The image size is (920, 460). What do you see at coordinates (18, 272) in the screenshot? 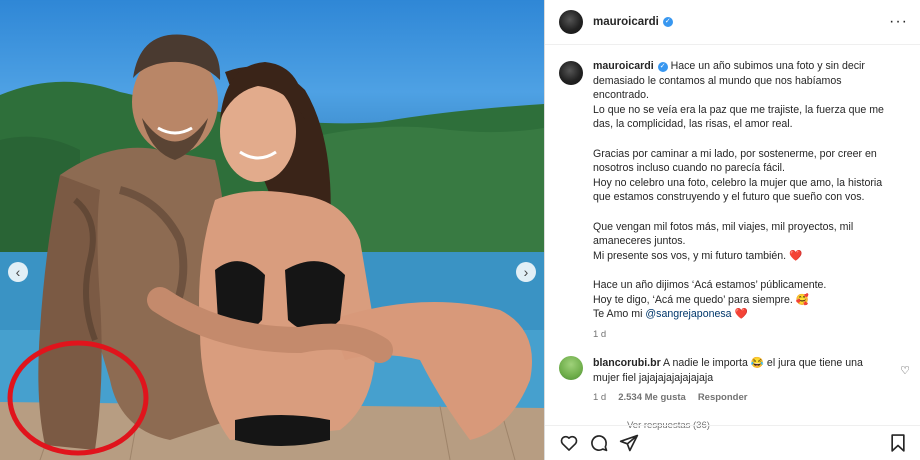
I see `previous-photo-button: ‹` at bounding box center [18, 272].